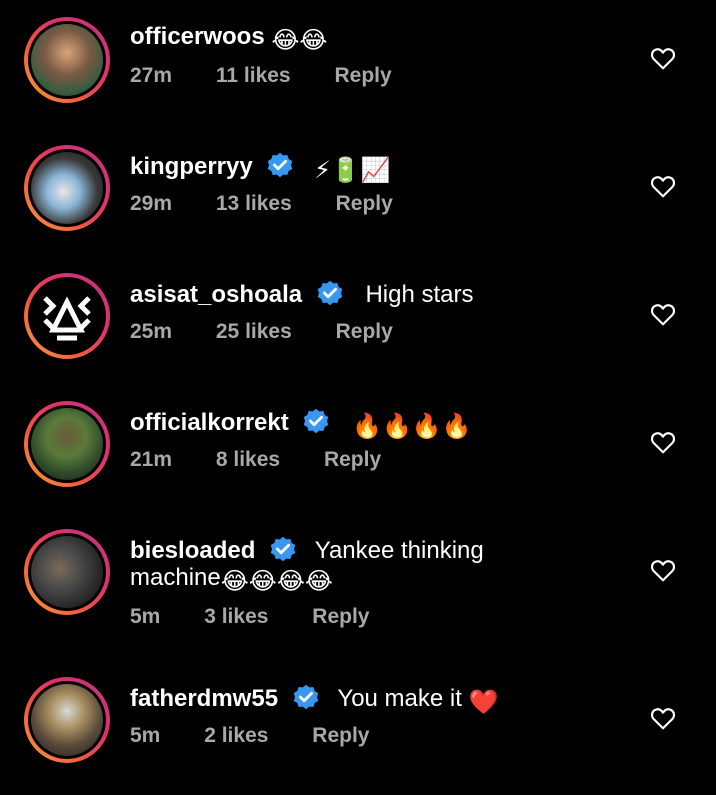 This screenshot has height=795, width=716. I want to click on comment-username: officialkorrekt, so click(209, 422).